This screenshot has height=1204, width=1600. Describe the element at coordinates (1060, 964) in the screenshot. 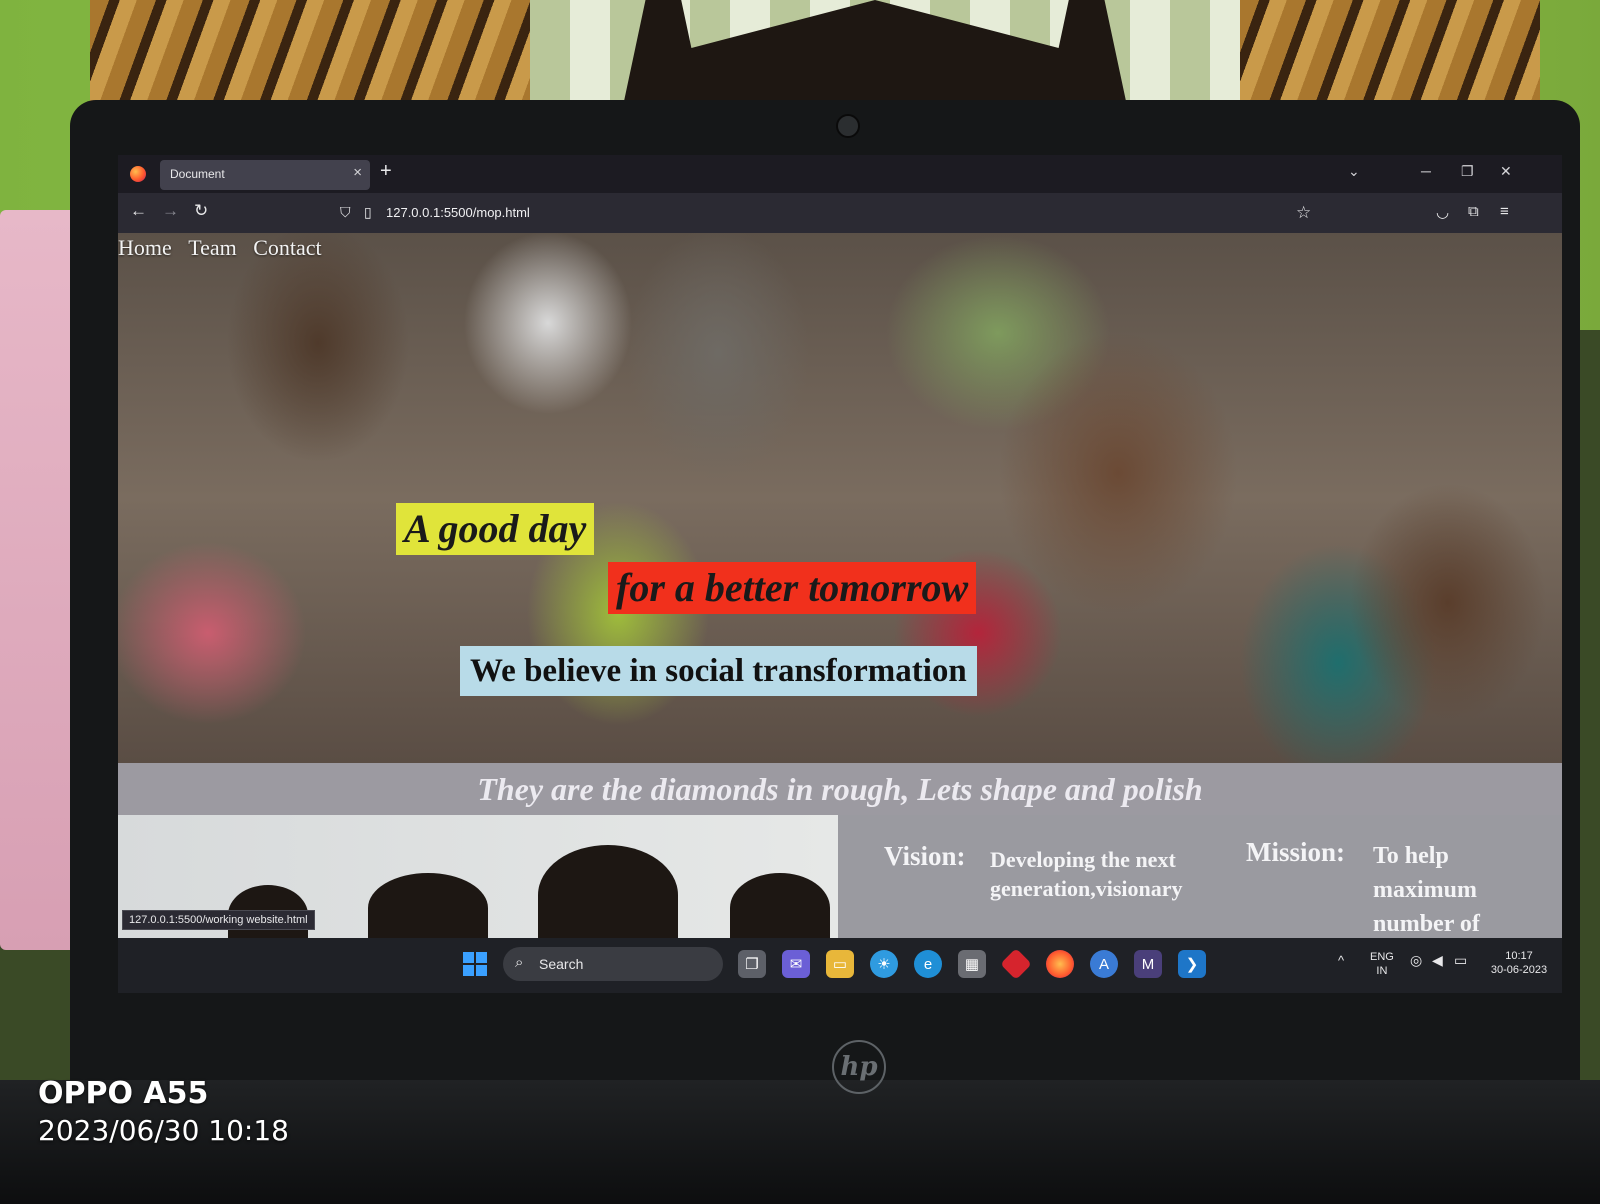

I see `firefox-taskbar-icon` at that location.